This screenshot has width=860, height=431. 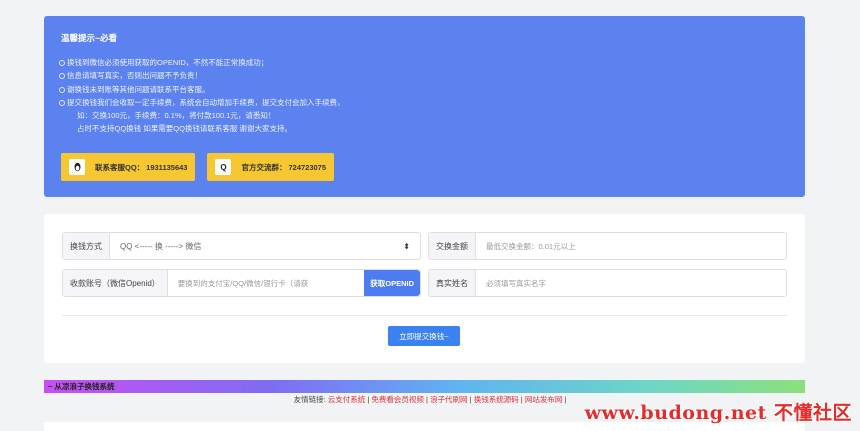 I want to click on marquee-bar: ~ 从凉浪子换钱系统, so click(x=424, y=386).